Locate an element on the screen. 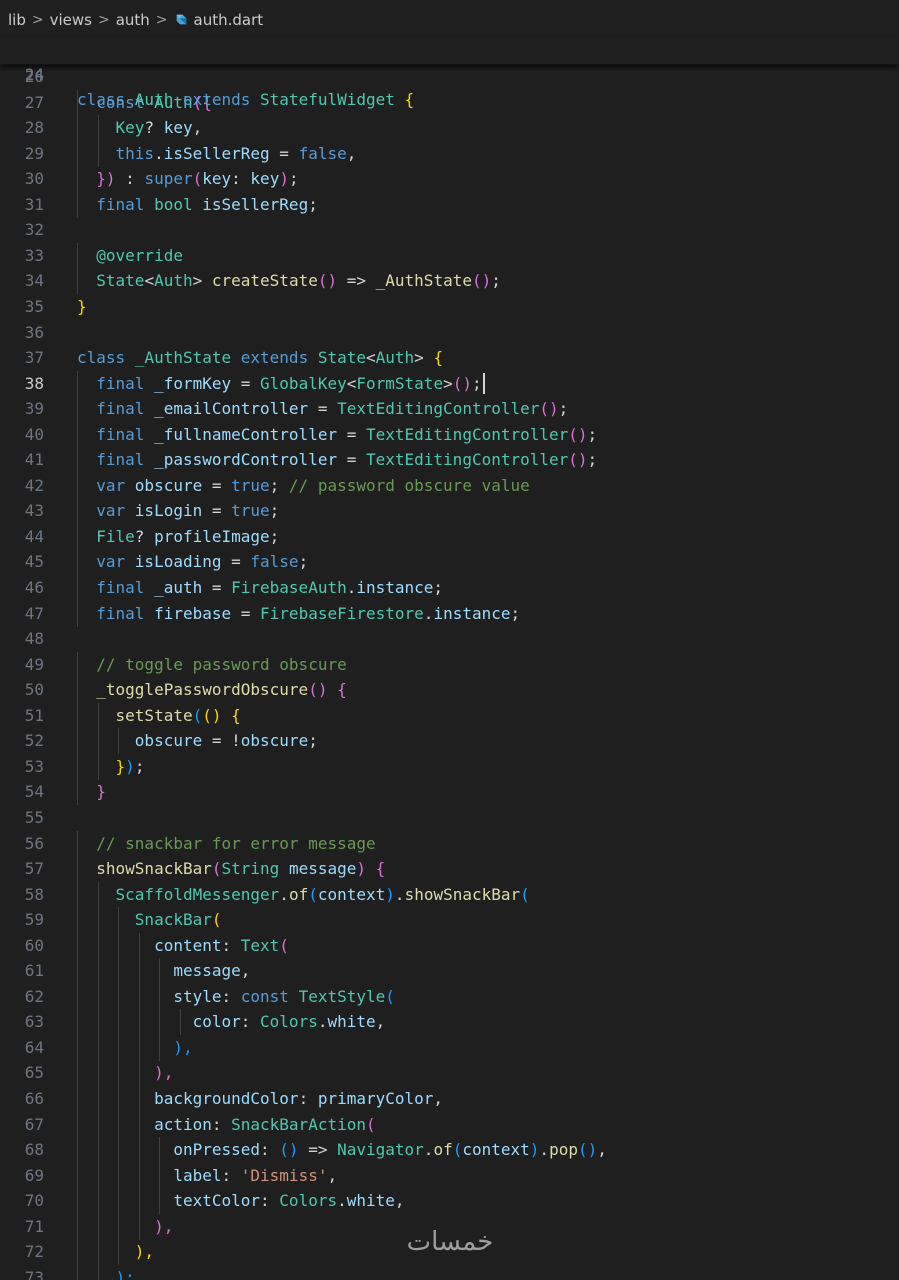 The image size is (899, 1280). code-text: ), is located at coordinates (125, 1072).